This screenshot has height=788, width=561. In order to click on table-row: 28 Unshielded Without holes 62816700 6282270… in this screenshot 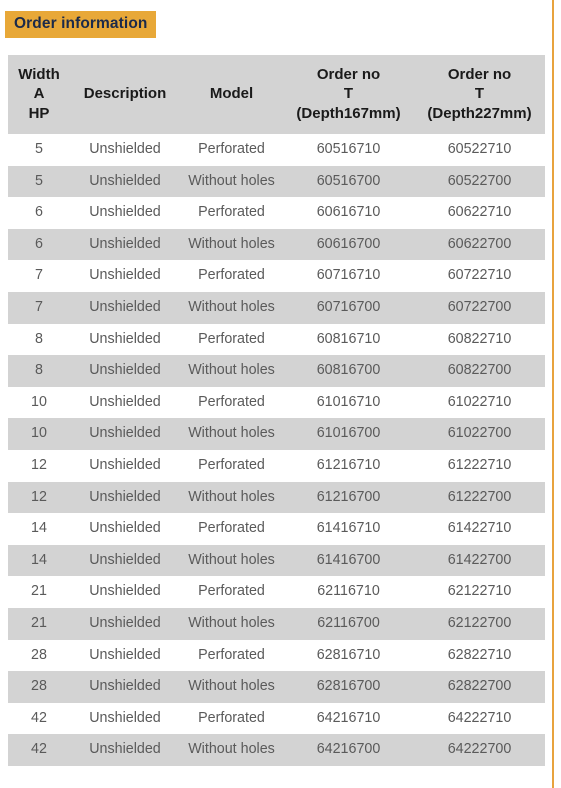, I will do `click(276, 687)`.